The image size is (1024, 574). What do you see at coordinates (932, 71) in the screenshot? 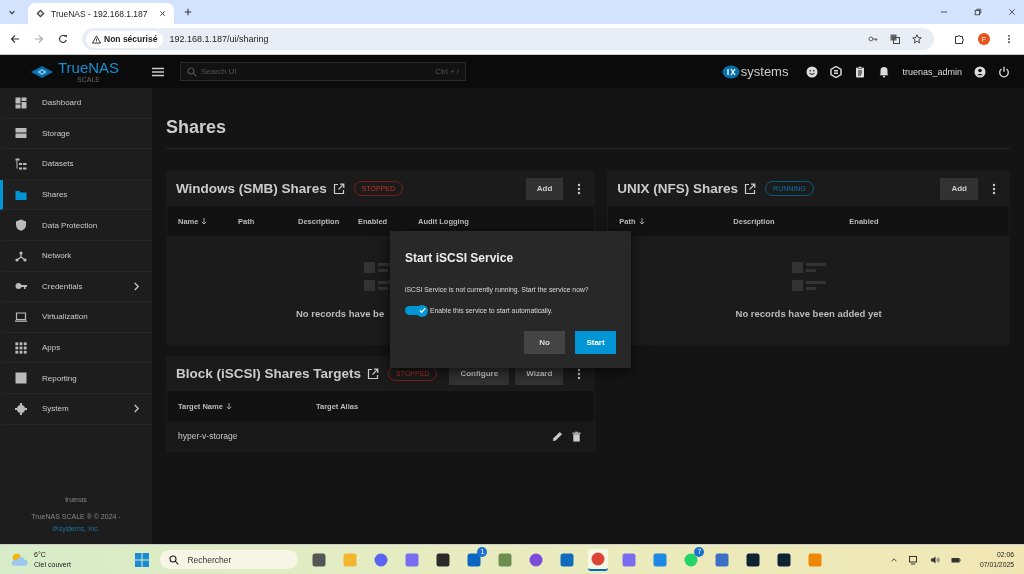
I see `username: truenas_admin` at bounding box center [932, 71].